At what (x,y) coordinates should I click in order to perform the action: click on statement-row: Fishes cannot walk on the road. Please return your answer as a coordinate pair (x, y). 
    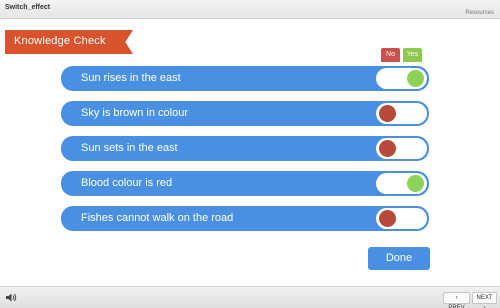
    Looking at the image, I should click on (245, 218).